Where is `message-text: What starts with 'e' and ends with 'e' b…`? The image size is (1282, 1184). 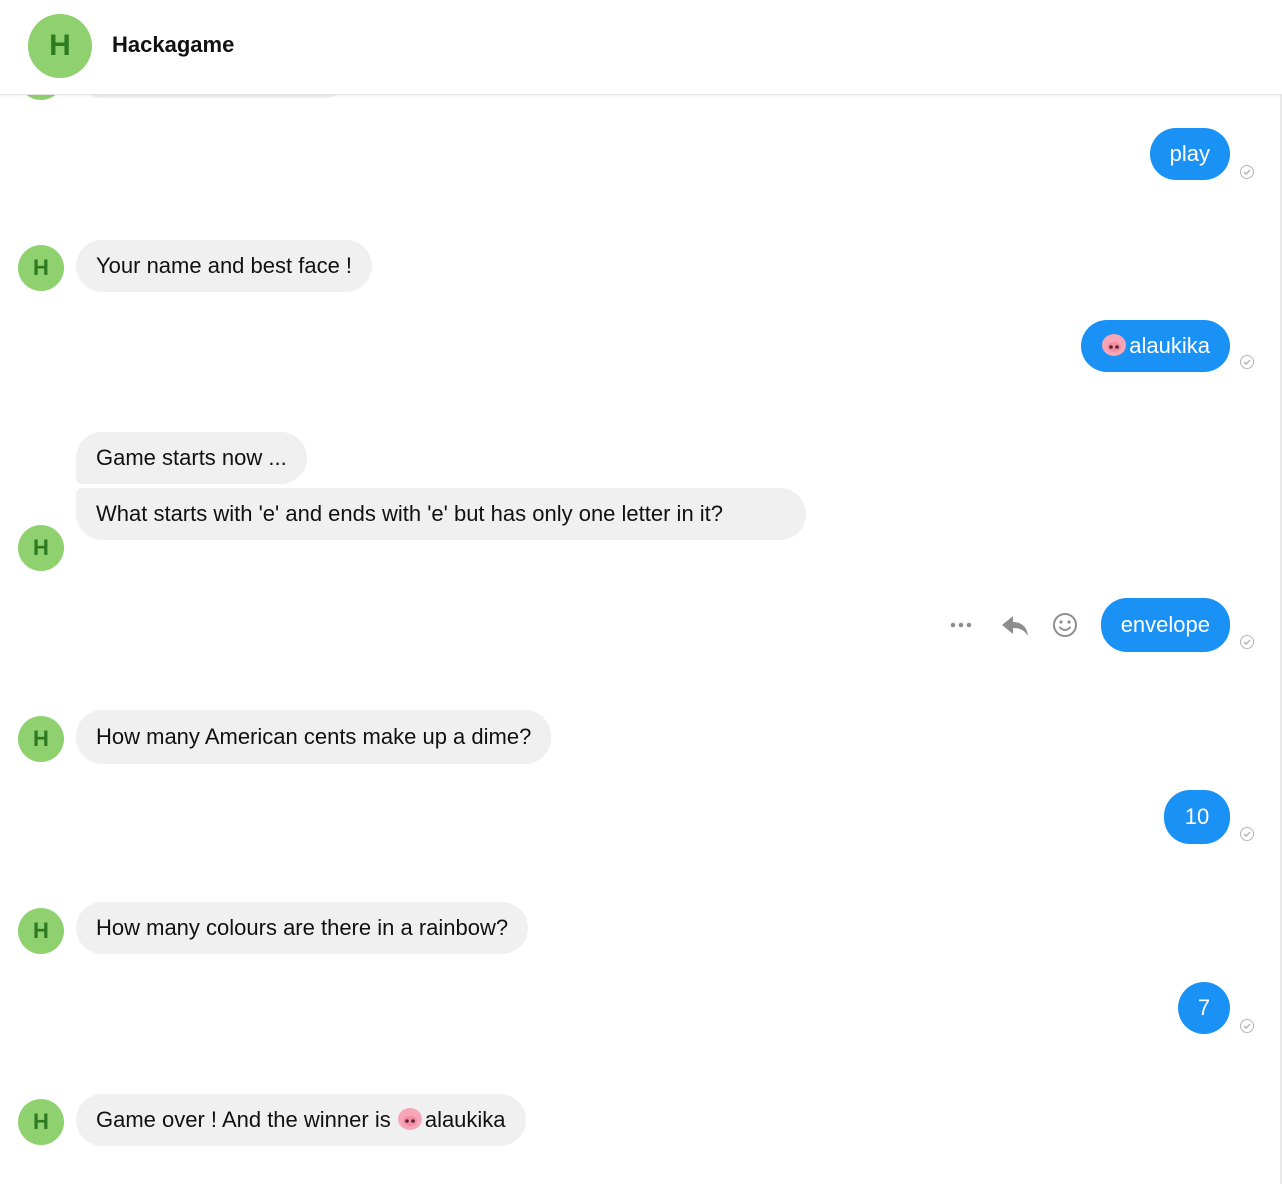 message-text: What starts with 'e' and ends with 'e' b… is located at coordinates (410, 513).